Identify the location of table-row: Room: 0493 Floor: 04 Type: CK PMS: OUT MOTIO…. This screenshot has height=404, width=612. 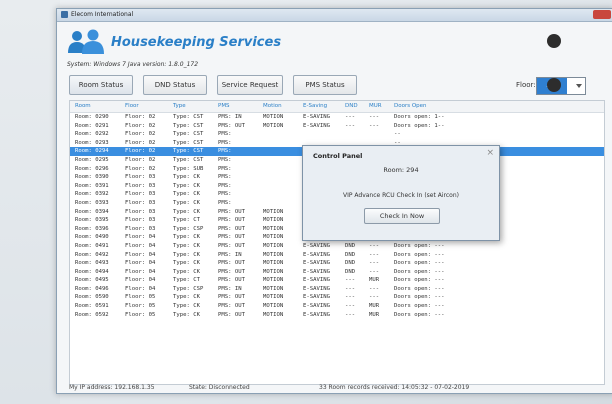
(337, 263).